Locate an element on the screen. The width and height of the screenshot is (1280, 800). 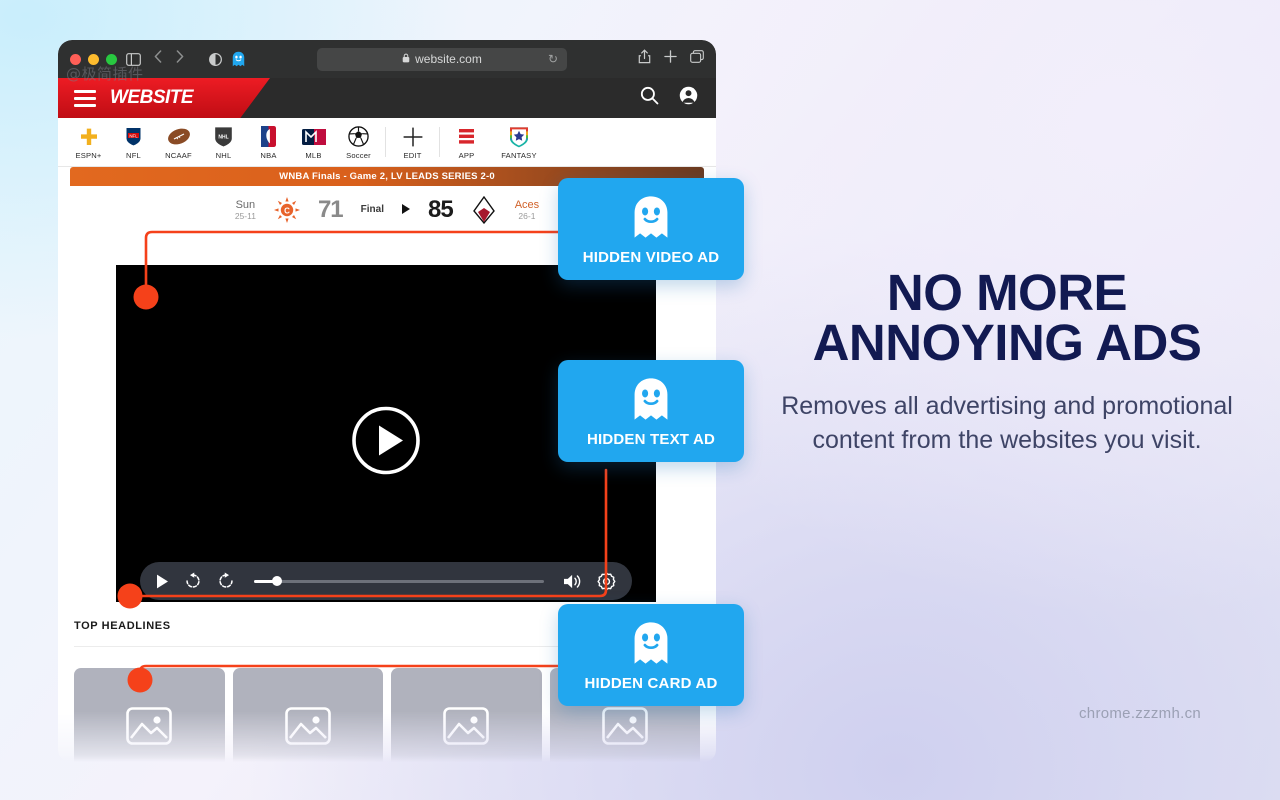
video-seek-knob is located at coordinates (277, 581).